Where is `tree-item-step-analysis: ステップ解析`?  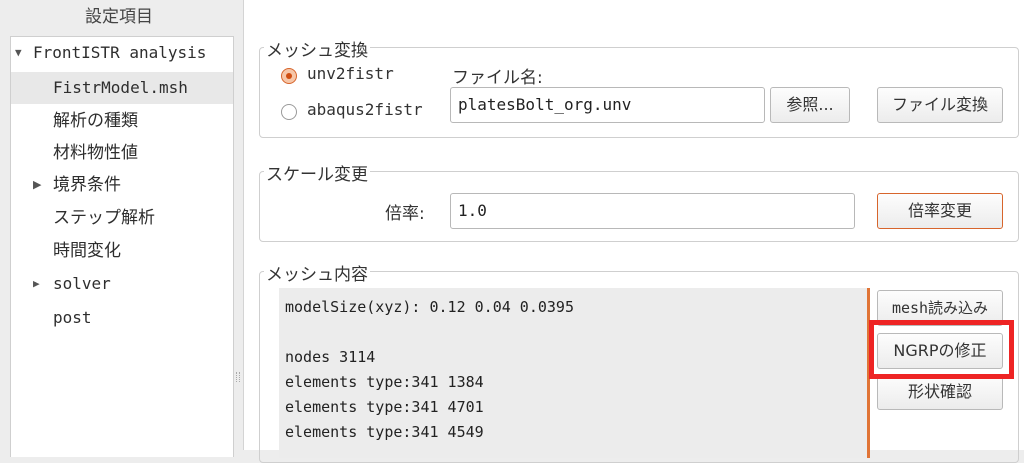 tree-item-step-analysis: ステップ解析 is located at coordinates (122, 218).